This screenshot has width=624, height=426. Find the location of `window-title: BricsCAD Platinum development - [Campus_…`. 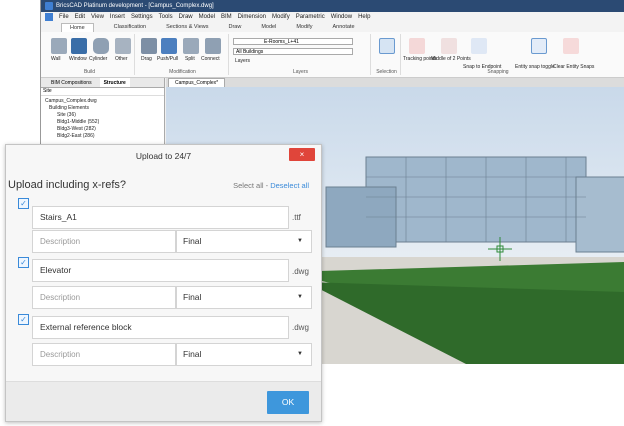

window-title: BricsCAD Platinum development - [Campus_… is located at coordinates (135, 6).